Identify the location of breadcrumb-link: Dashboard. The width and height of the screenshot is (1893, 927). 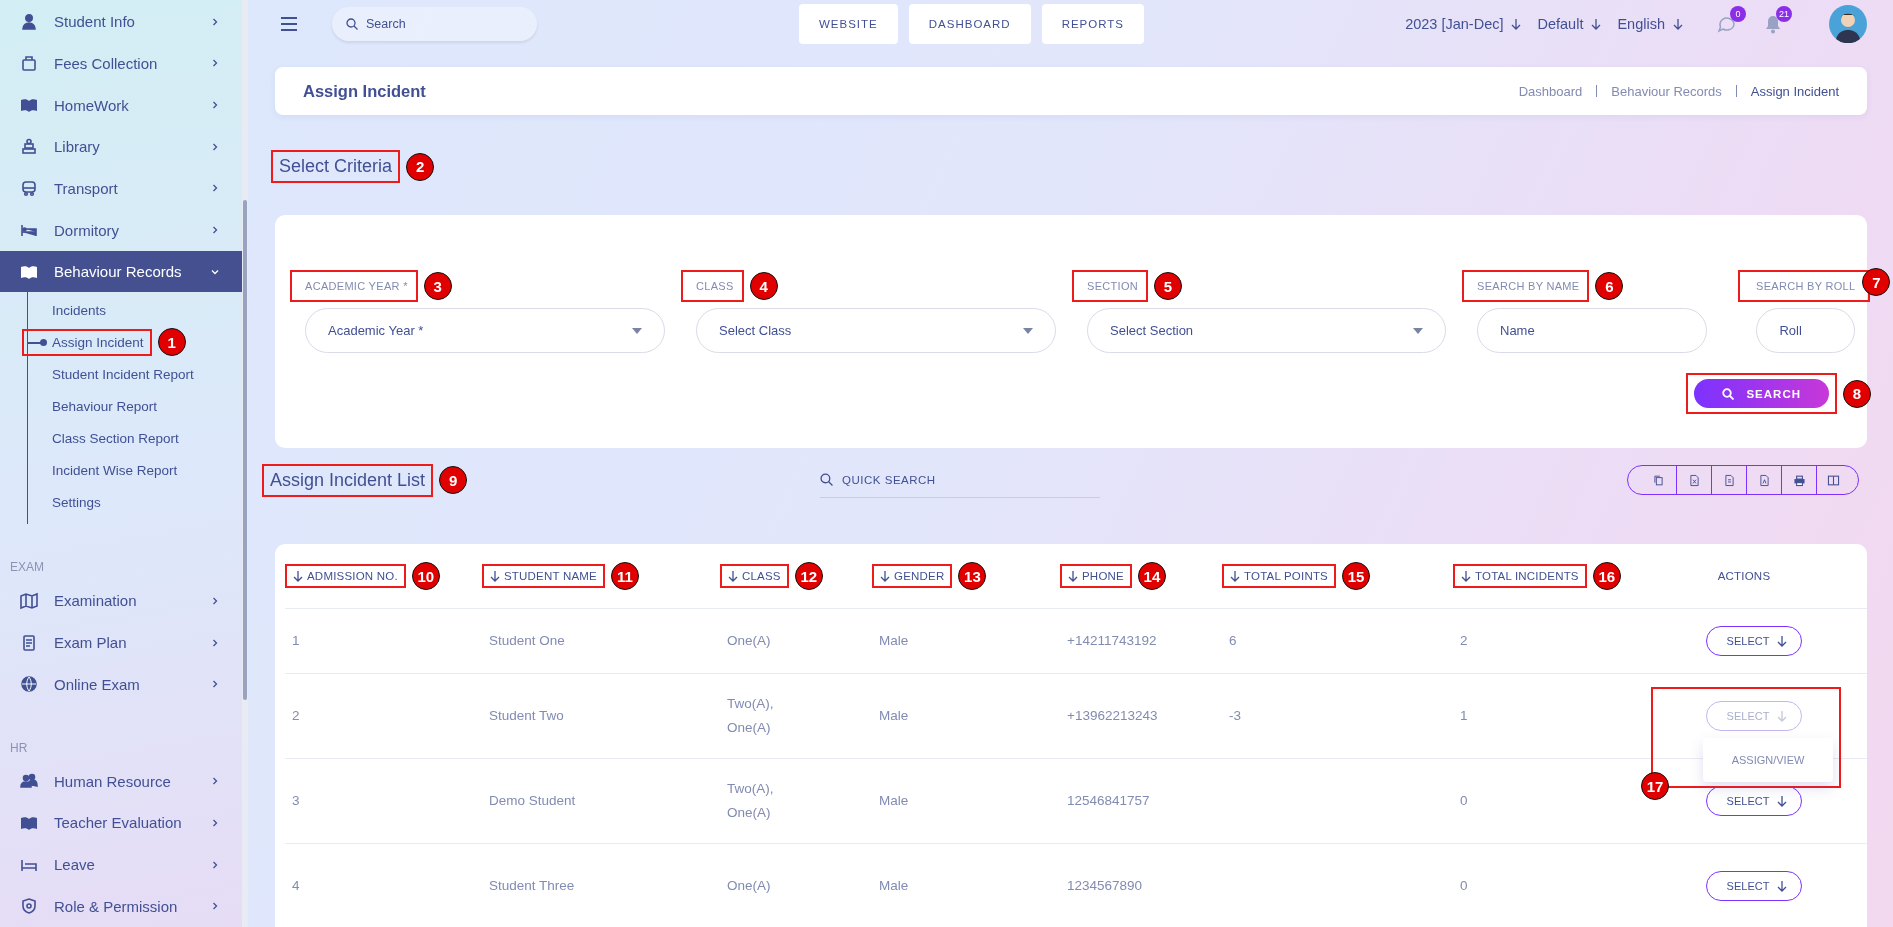
(1550, 91).